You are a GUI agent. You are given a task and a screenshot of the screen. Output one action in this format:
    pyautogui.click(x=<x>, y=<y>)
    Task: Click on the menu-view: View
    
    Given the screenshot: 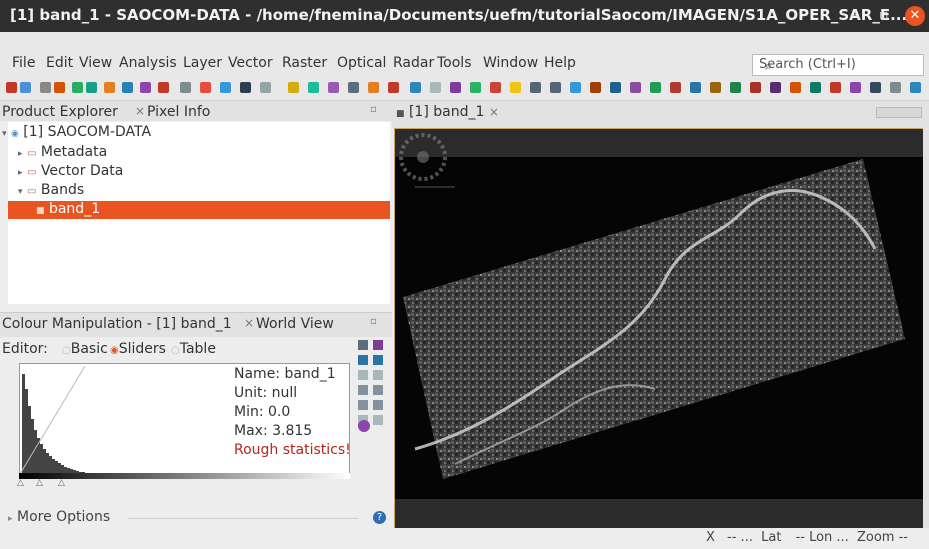 What is the action you would take?
    pyautogui.click(x=95, y=63)
    